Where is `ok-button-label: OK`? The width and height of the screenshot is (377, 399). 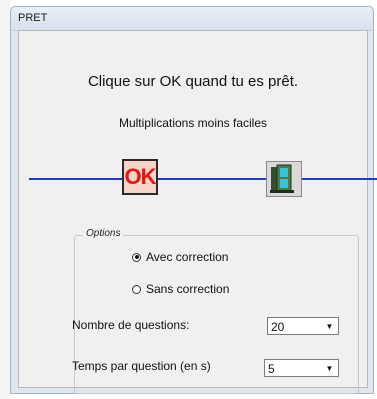 ok-button-label: OK is located at coordinates (140, 176).